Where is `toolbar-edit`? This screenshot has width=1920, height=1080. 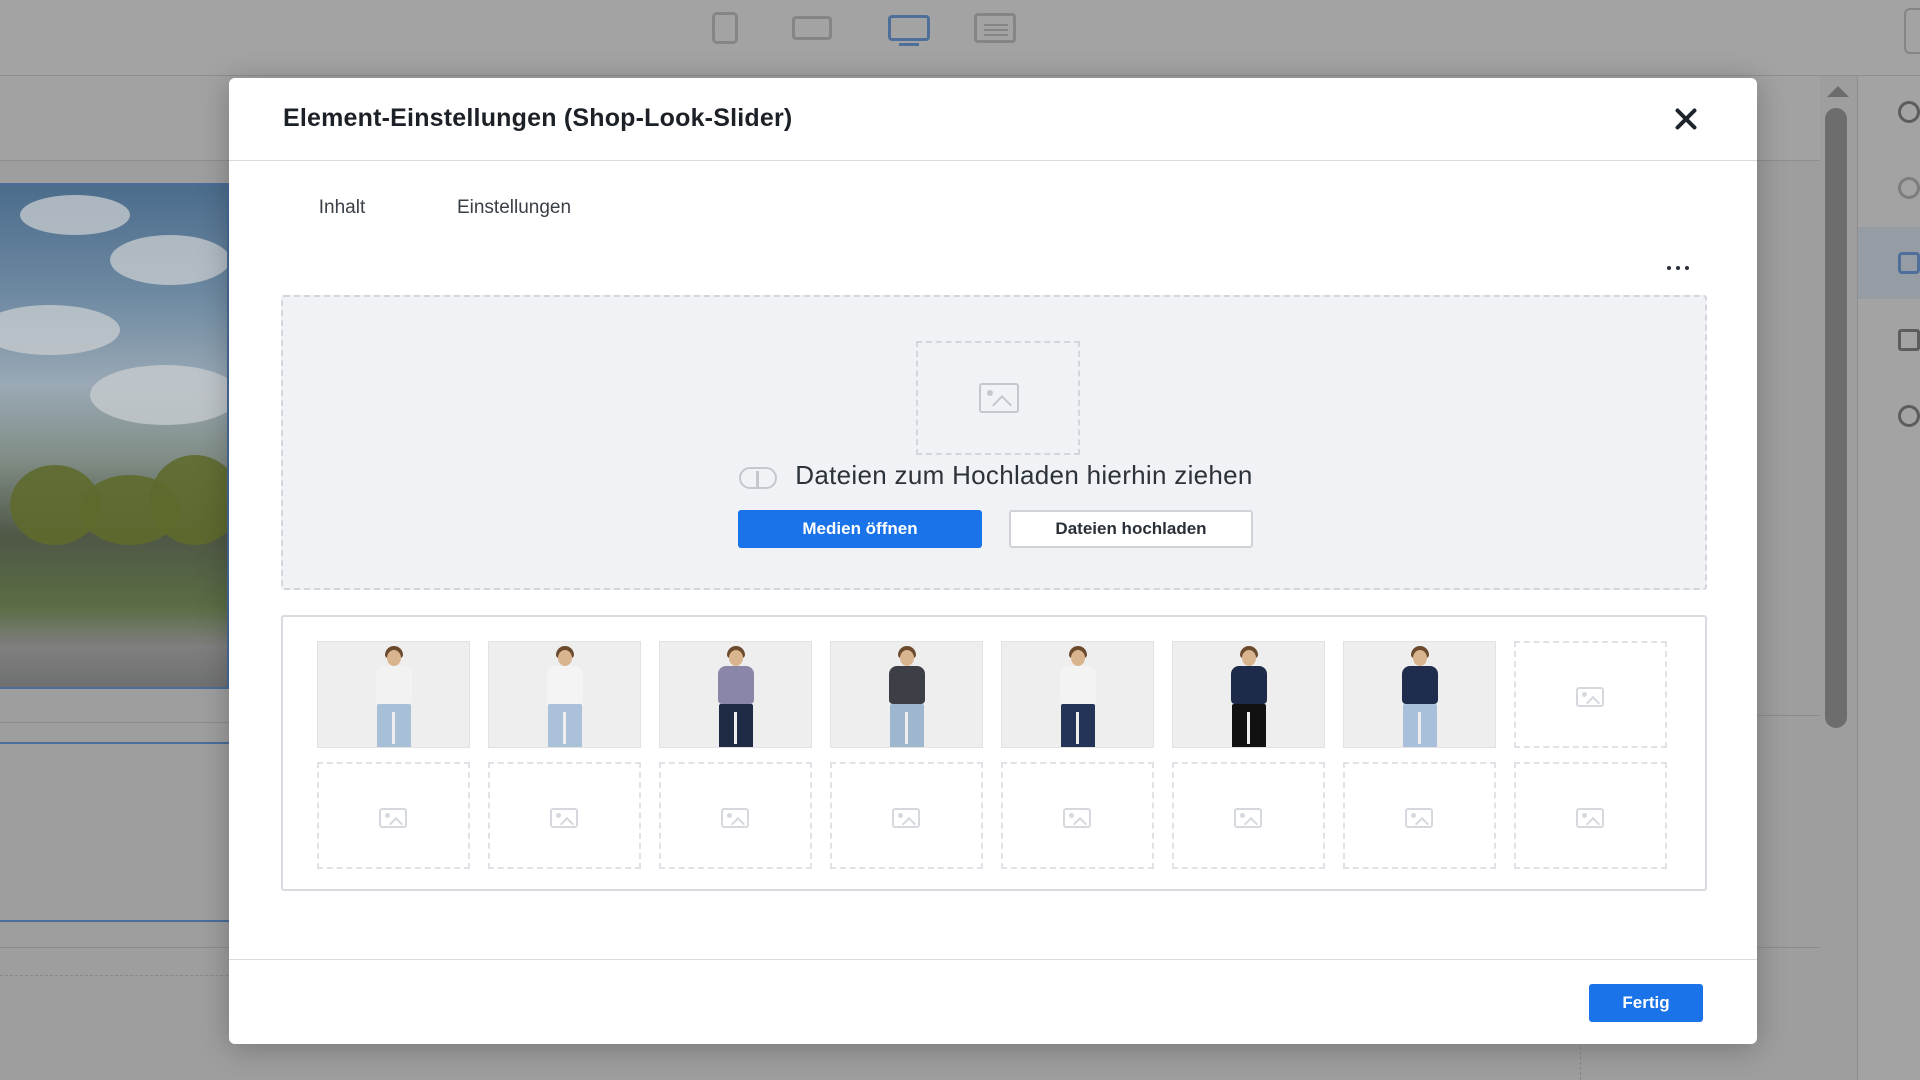 toolbar-edit is located at coordinates (1889, 263).